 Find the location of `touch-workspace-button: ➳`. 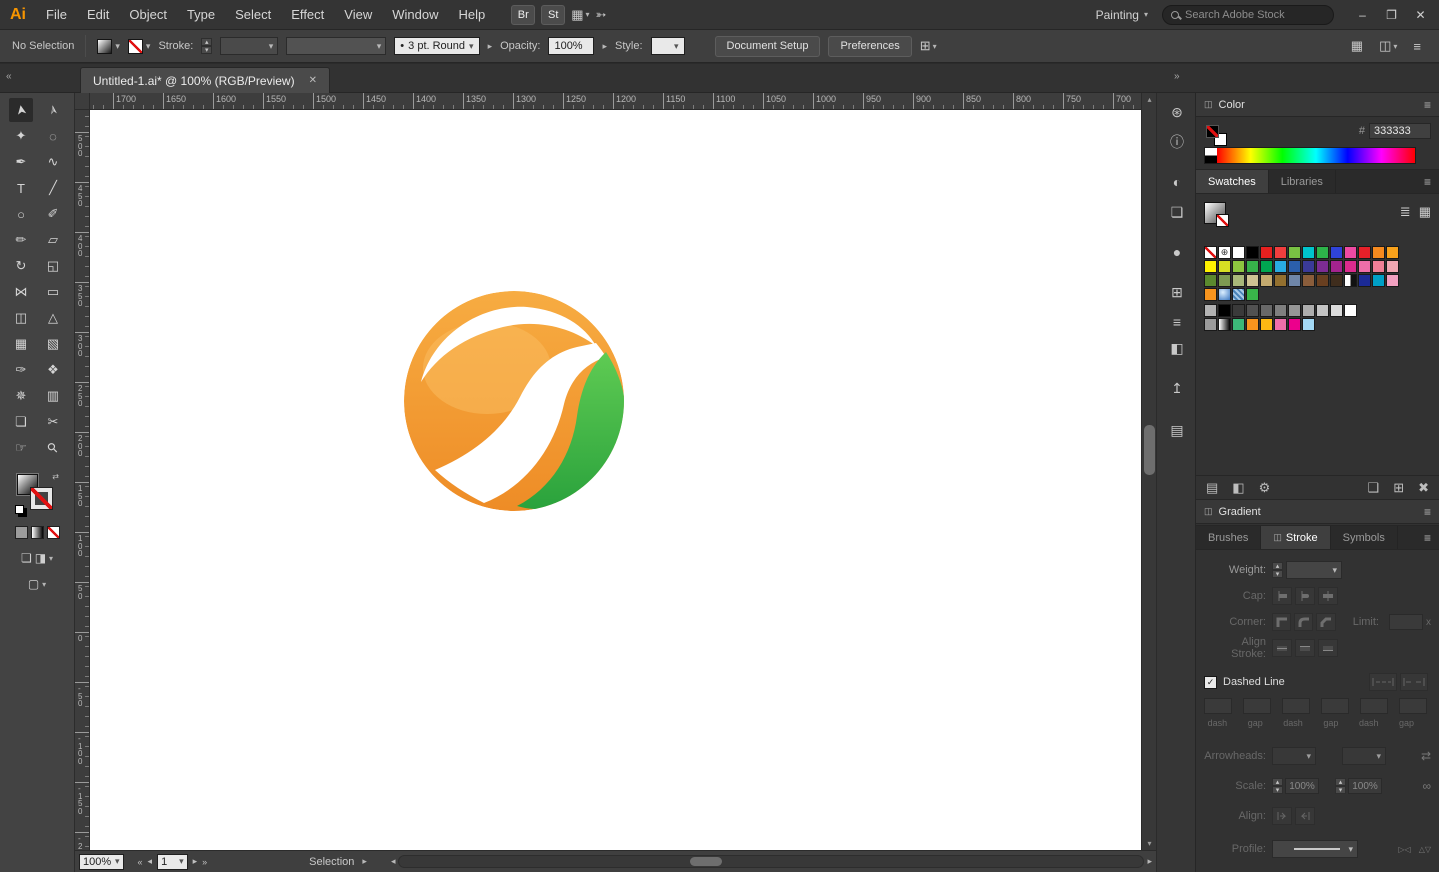

touch-workspace-button: ➳ is located at coordinates (601, 15).